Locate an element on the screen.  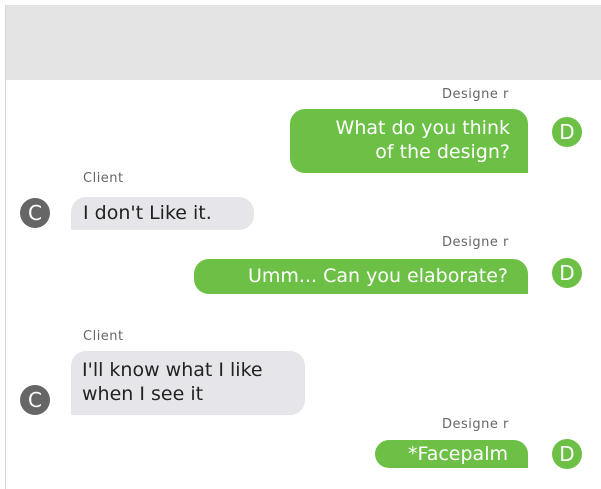
message-text: *Facepalm is located at coordinates (458, 454).